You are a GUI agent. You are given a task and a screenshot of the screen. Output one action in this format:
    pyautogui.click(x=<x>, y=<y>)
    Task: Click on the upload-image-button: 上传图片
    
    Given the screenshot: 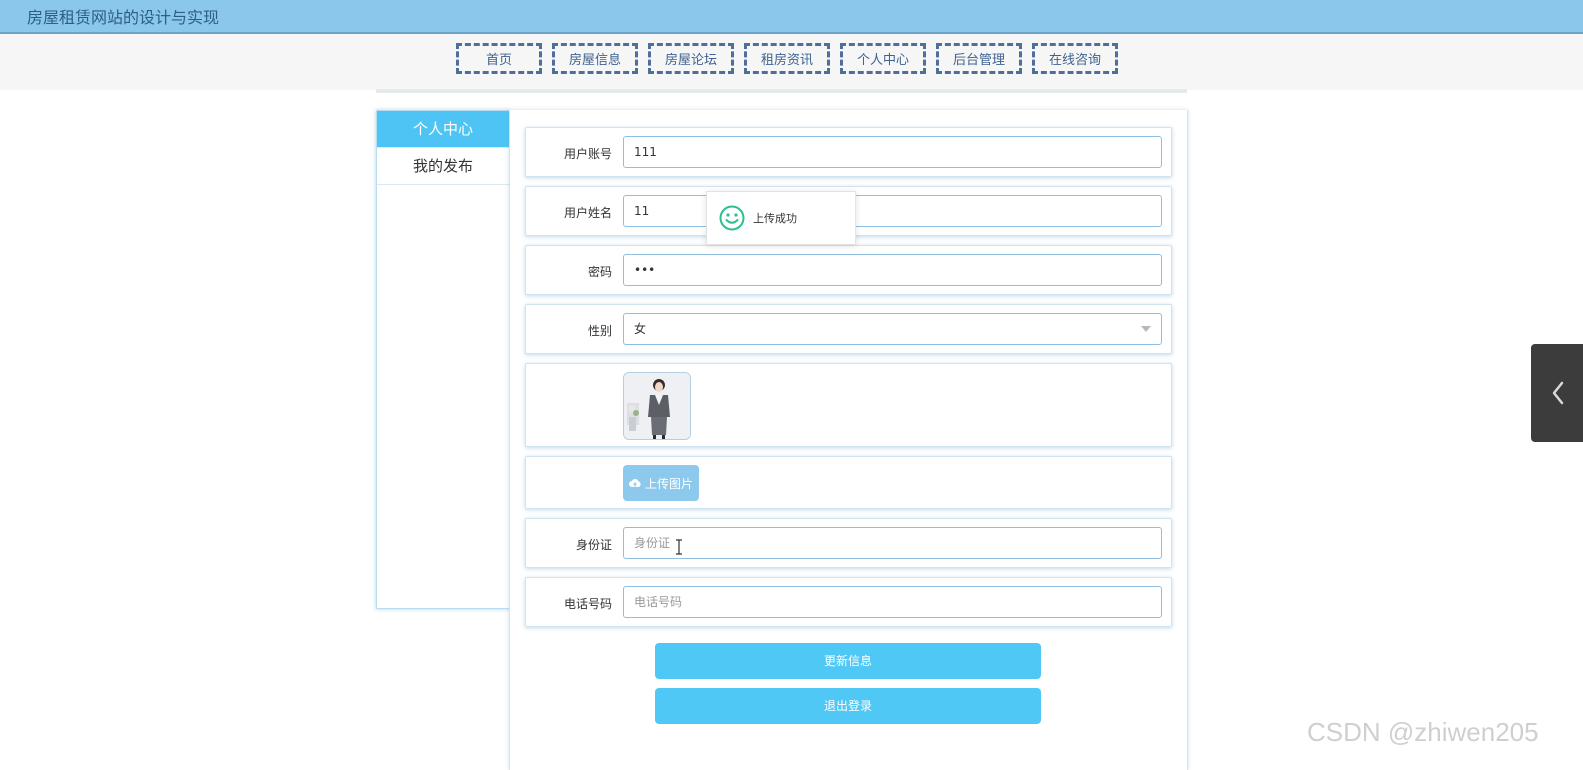 What is the action you would take?
    pyautogui.click(x=661, y=483)
    